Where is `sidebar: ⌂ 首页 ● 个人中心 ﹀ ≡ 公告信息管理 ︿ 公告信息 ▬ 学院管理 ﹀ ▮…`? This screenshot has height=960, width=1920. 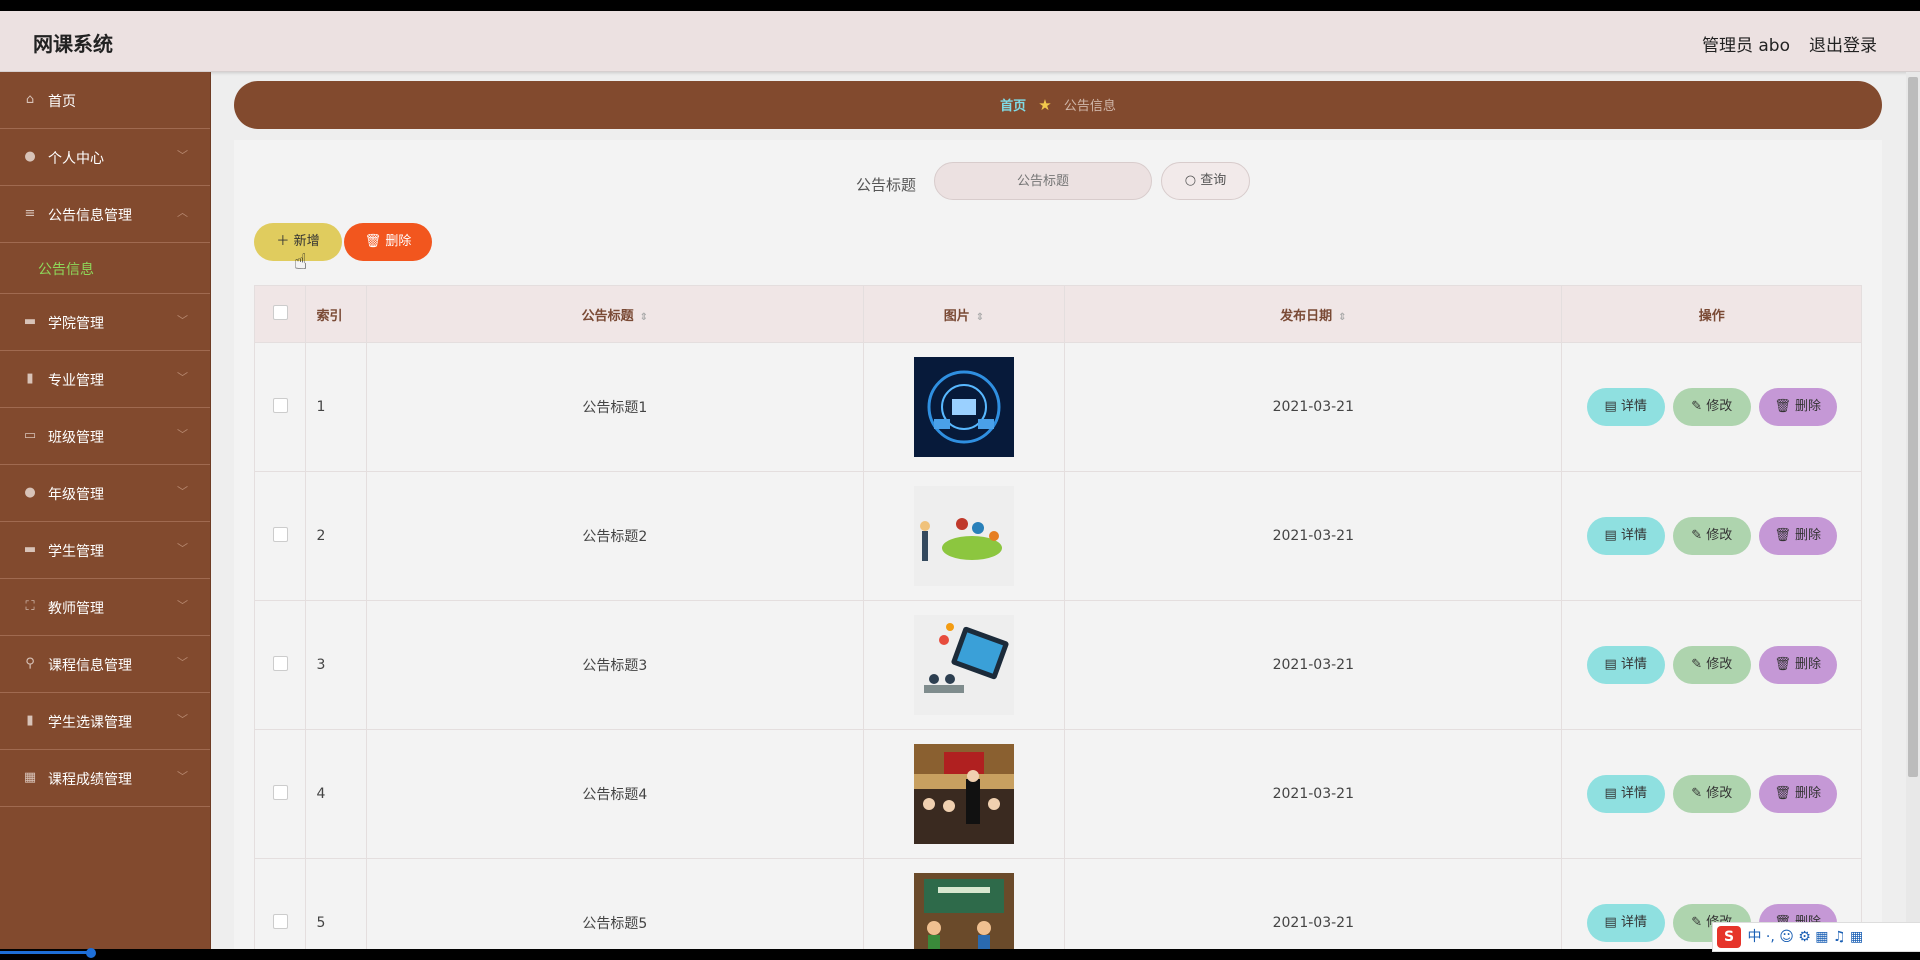 sidebar: ⌂ 首页 ● 个人中心 ﹀ ≡ 公告信息管理 ︿ 公告信息 ▬ 学院管理 ﹀ ▮… is located at coordinates (105, 510).